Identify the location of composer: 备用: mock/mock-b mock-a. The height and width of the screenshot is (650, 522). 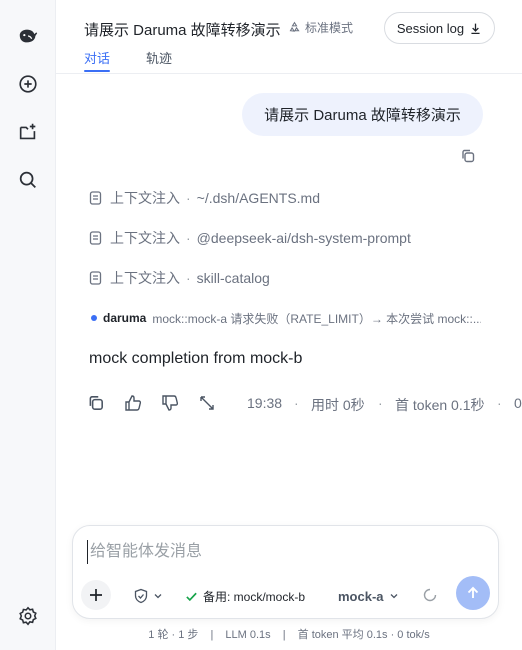
(285, 572).